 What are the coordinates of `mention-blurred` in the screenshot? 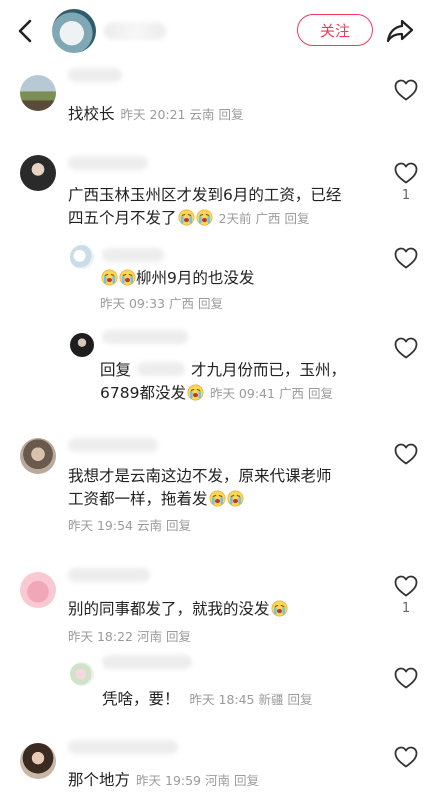 It's located at (161, 369).